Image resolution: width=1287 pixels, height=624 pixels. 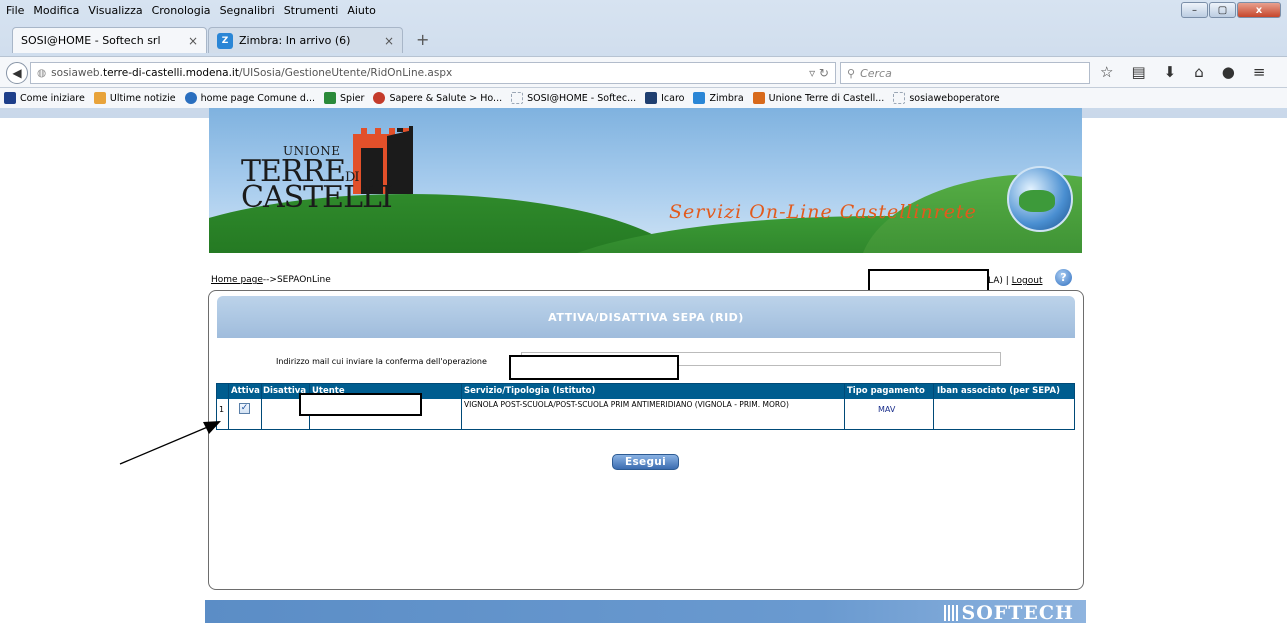 I want to click on annotation-arrow, so click(x=170, y=443).